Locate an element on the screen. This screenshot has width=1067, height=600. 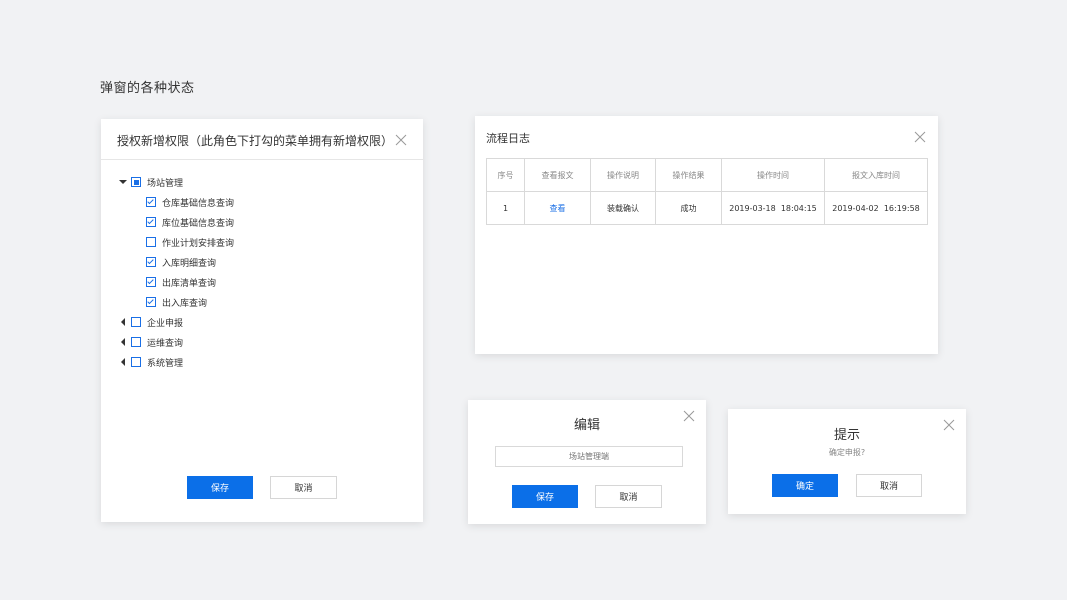
column-header: 操作时间 is located at coordinates (773, 175).